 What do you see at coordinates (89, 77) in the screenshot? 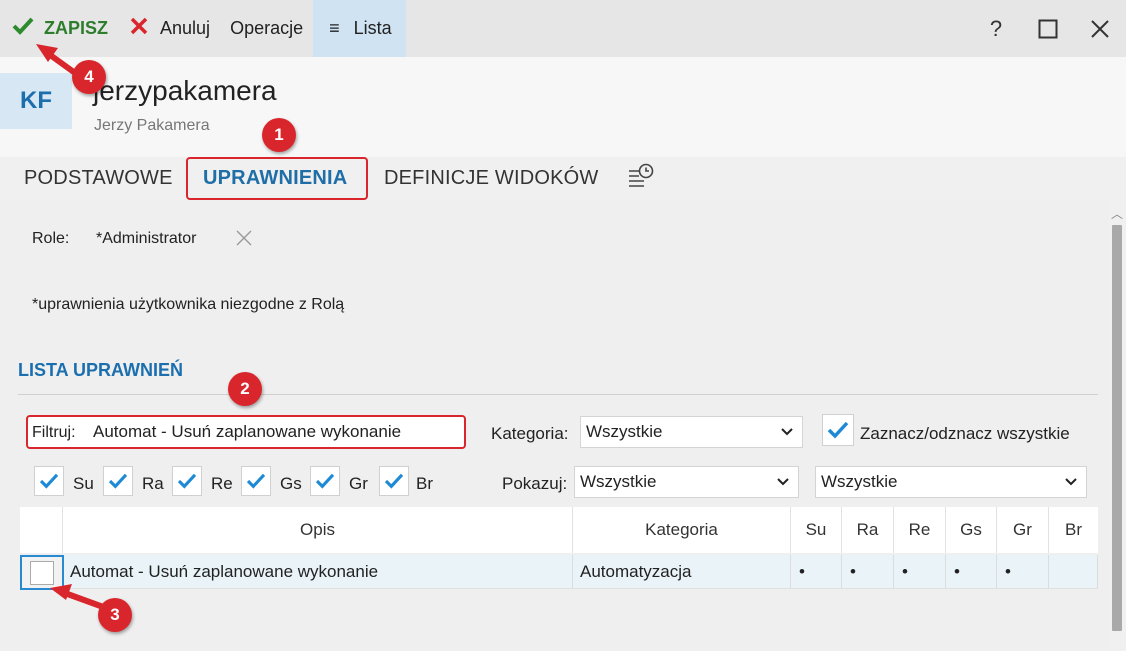
I see `annotation-badge-4: 4` at bounding box center [89, 77].